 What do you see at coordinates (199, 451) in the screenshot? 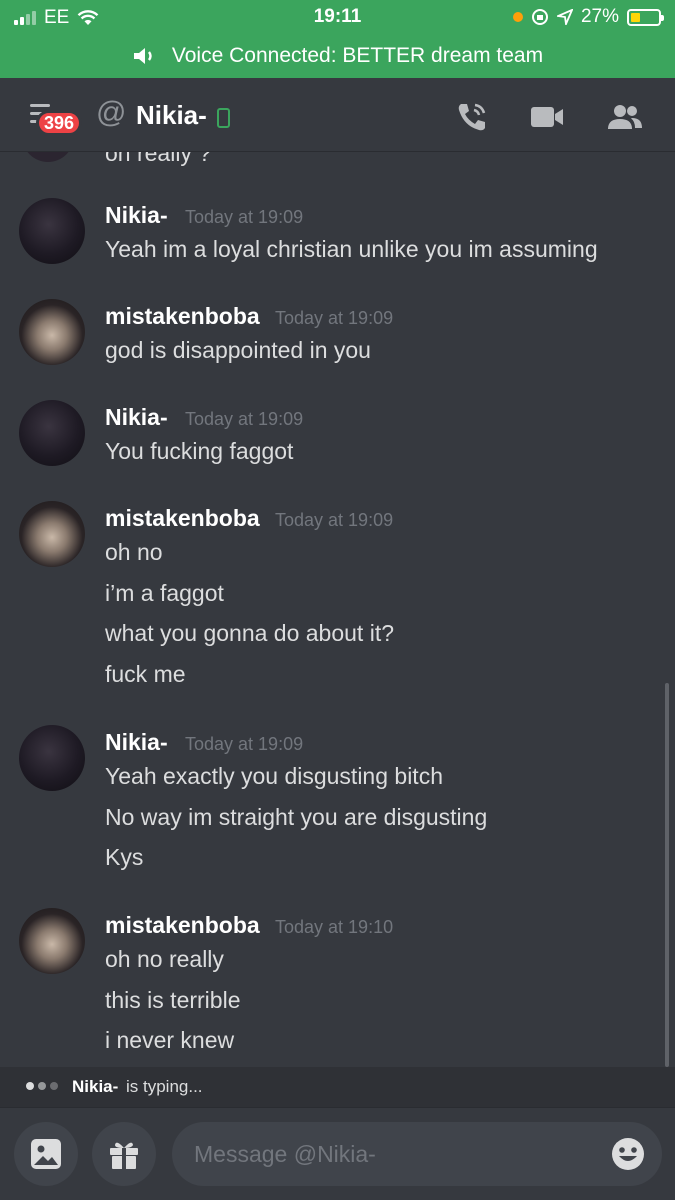
I see `message-text: You fucking faggot` at bounding box center [199, 451].